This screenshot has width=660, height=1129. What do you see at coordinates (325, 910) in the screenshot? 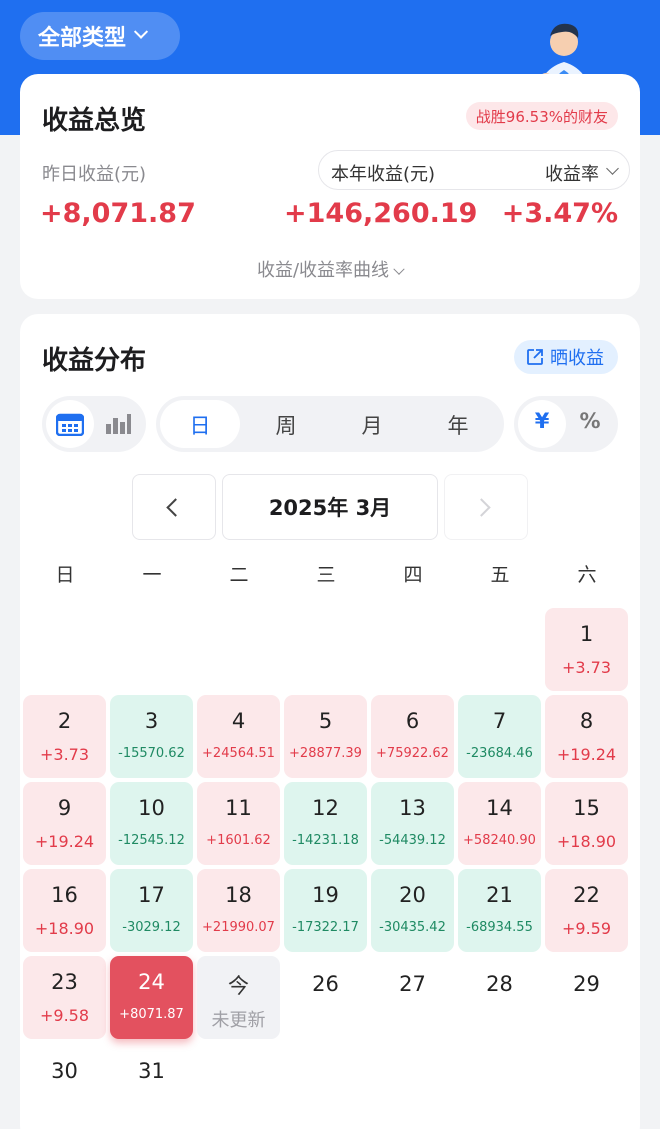
I see `calendar-day-cell: 19 -17322.17` at bounding box center [325, 910].